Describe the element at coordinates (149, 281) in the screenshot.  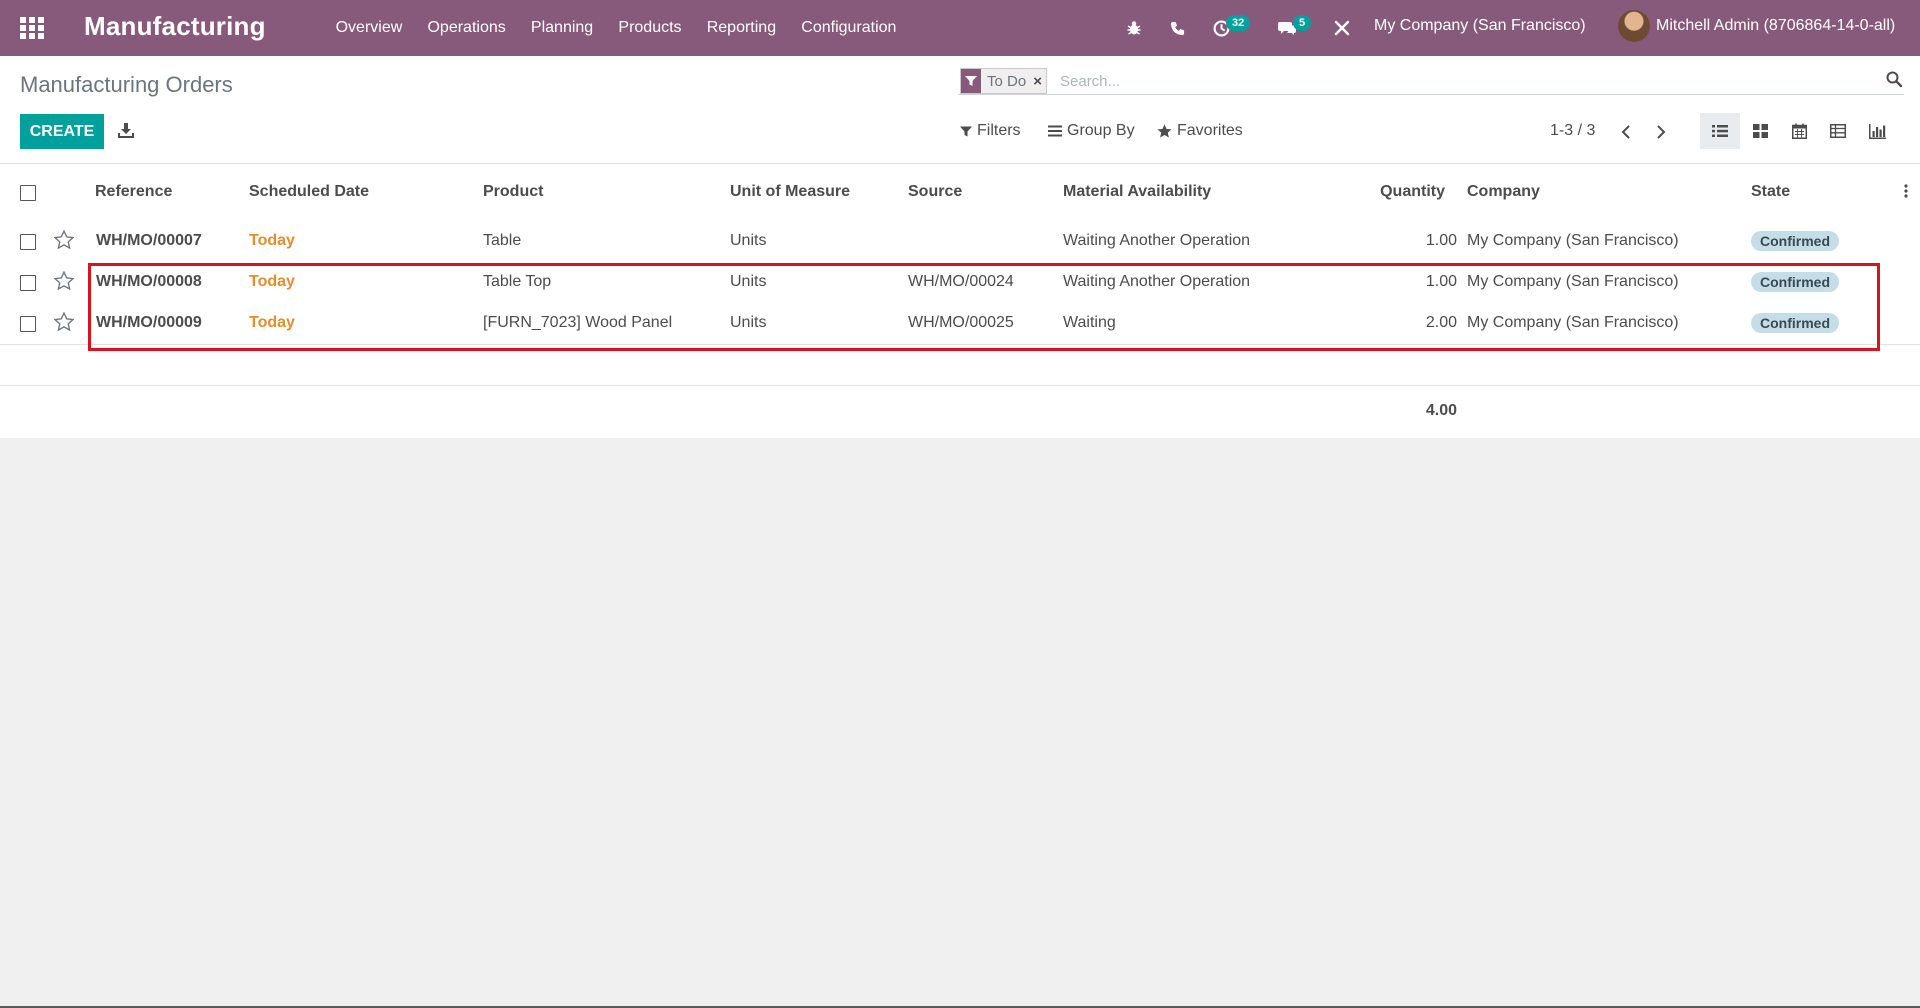
I see `cell-reference: WH/MO/00008` at that location.